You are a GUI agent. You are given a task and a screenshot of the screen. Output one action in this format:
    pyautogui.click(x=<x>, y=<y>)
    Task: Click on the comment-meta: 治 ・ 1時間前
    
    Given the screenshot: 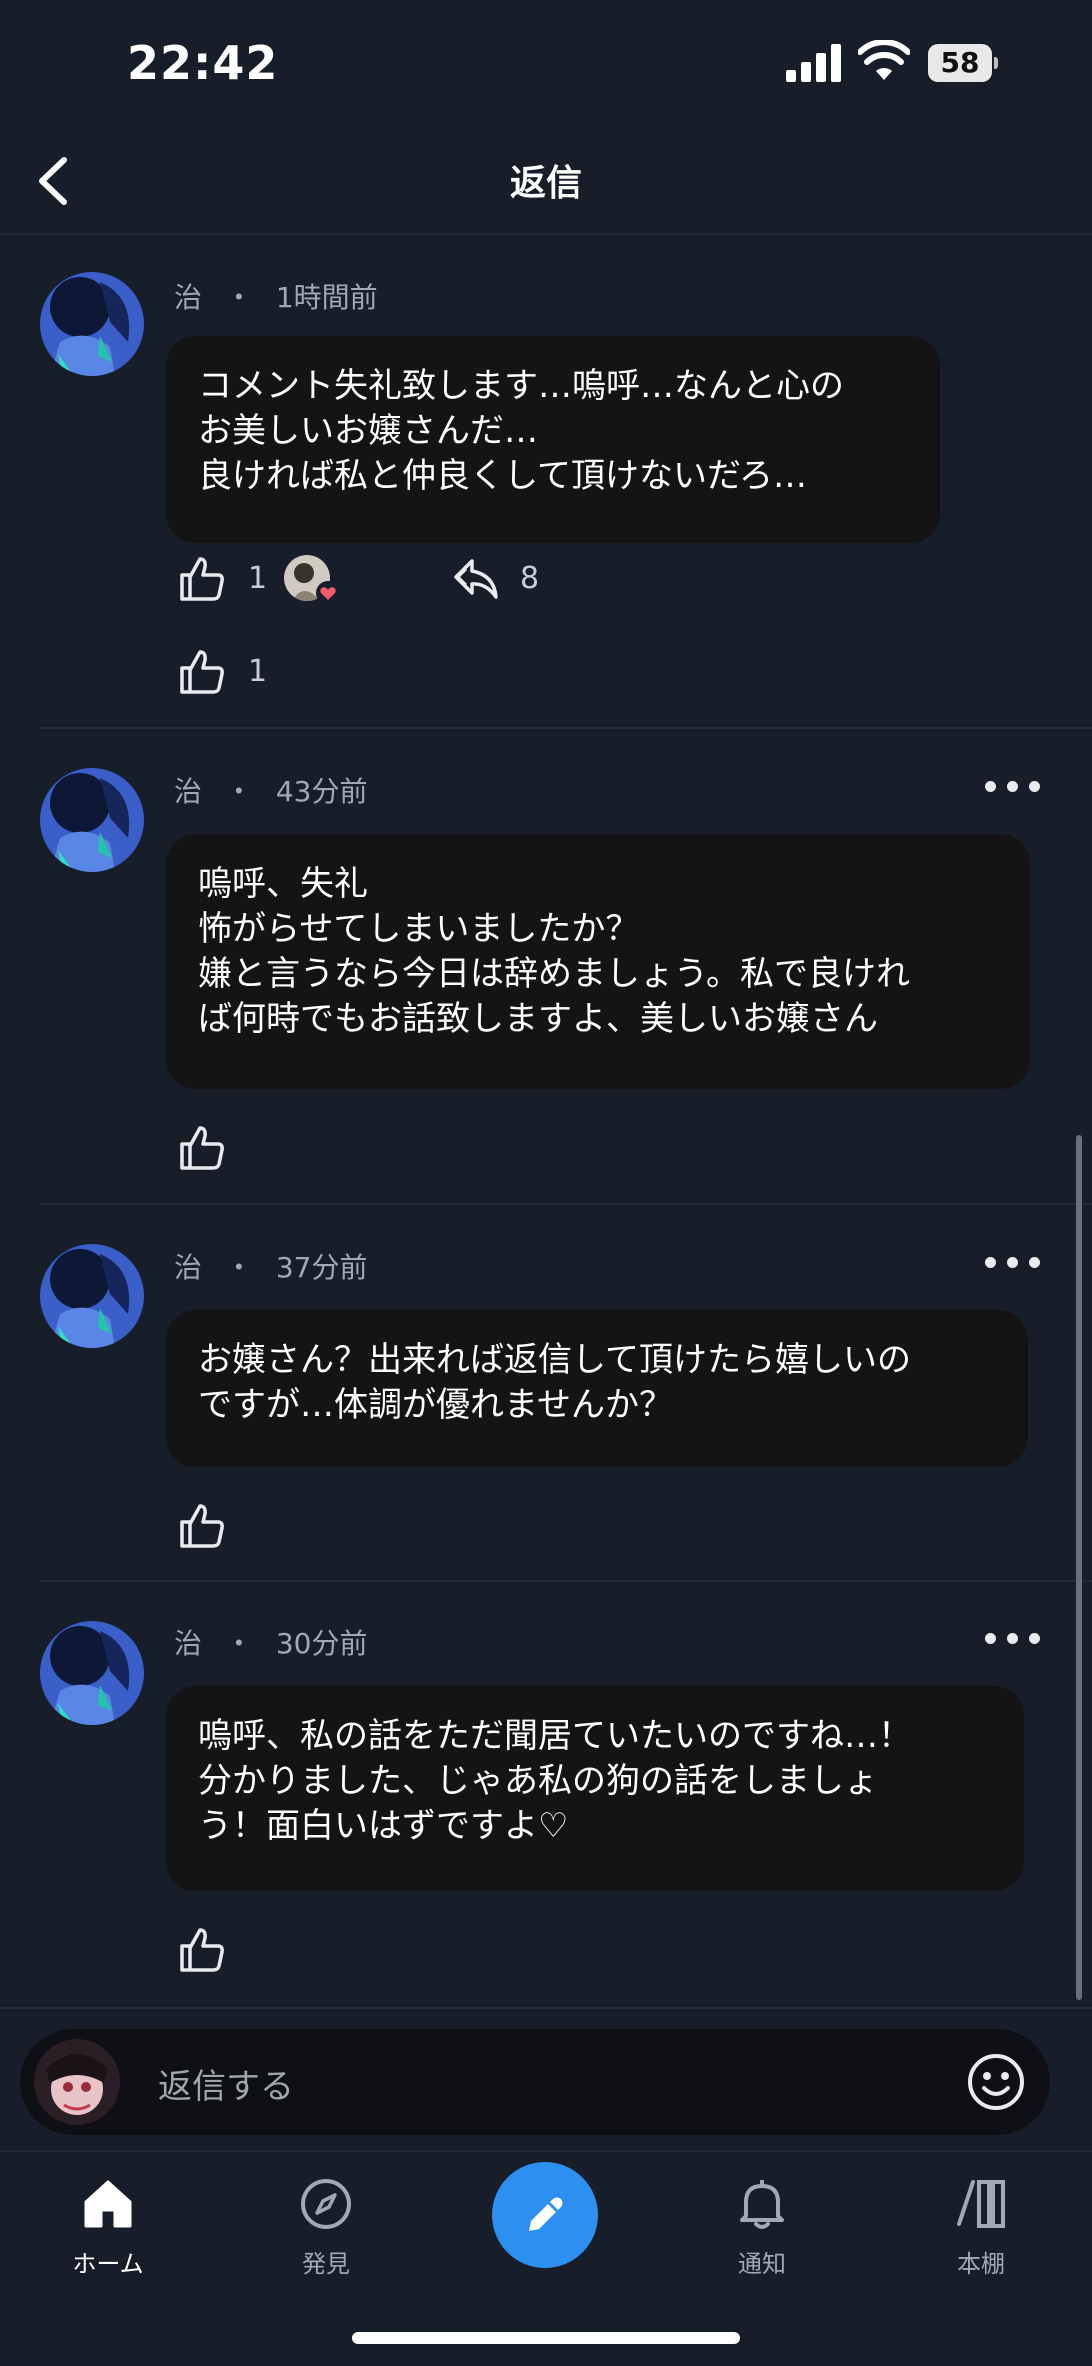 What is the action you would take?
    pyautogui.click(x=276, y=296)
    